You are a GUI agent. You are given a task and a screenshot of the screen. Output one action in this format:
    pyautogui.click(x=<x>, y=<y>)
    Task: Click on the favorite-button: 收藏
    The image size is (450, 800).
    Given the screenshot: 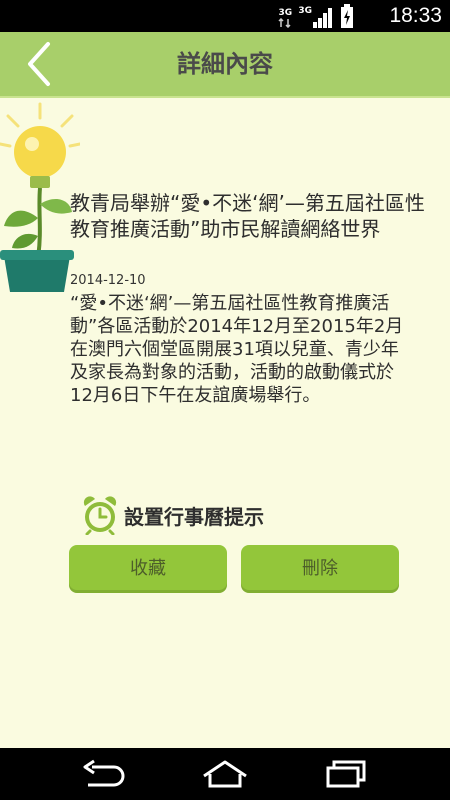 What is the action you would take?
    pyautogui.click(x=148, y=569)
    